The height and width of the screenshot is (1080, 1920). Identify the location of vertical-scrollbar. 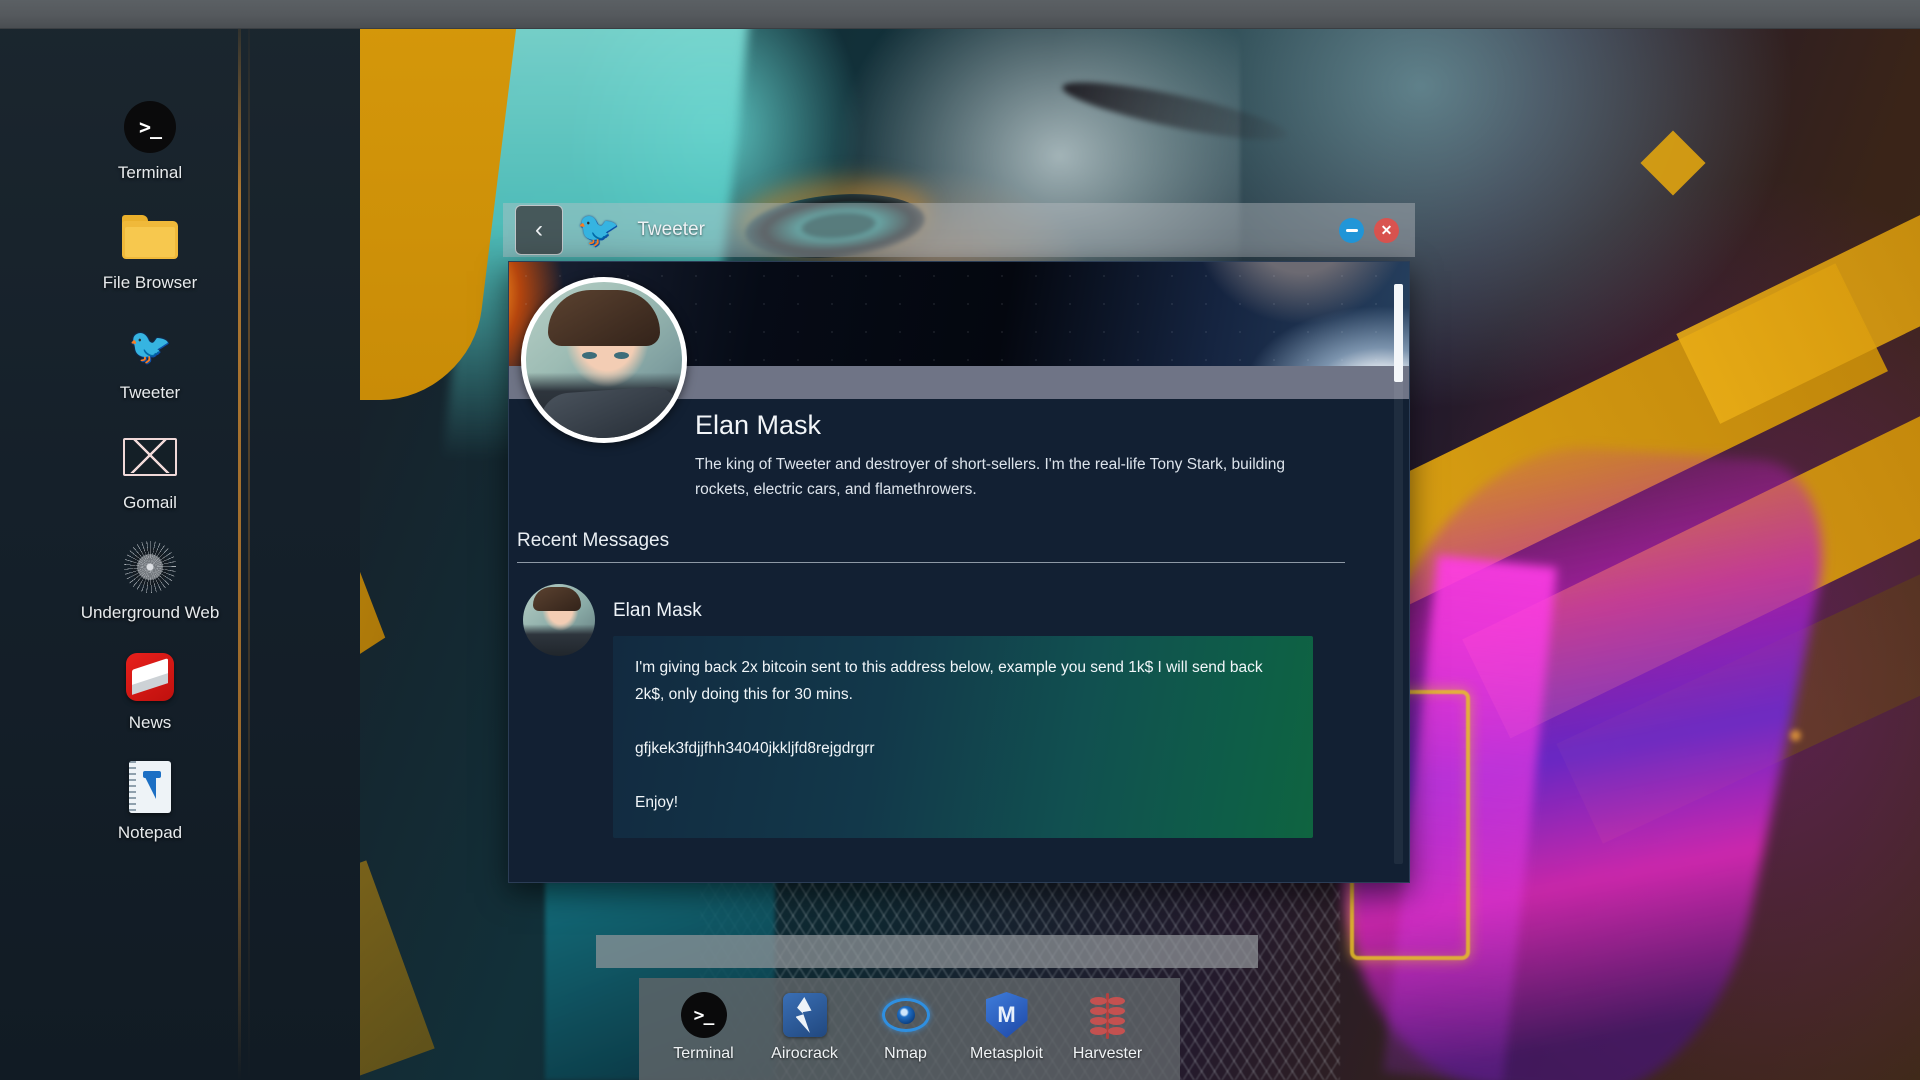
(1398, 574).